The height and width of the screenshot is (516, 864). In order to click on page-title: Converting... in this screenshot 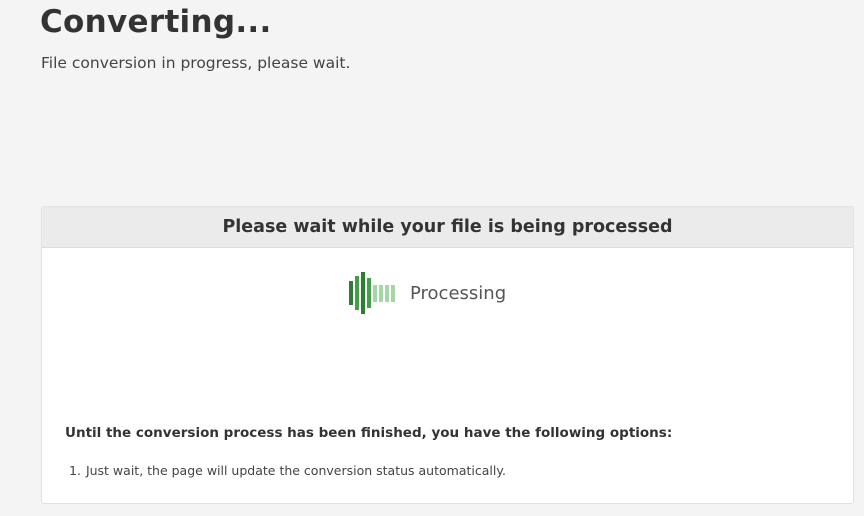, I will do `click(156, 22)`.